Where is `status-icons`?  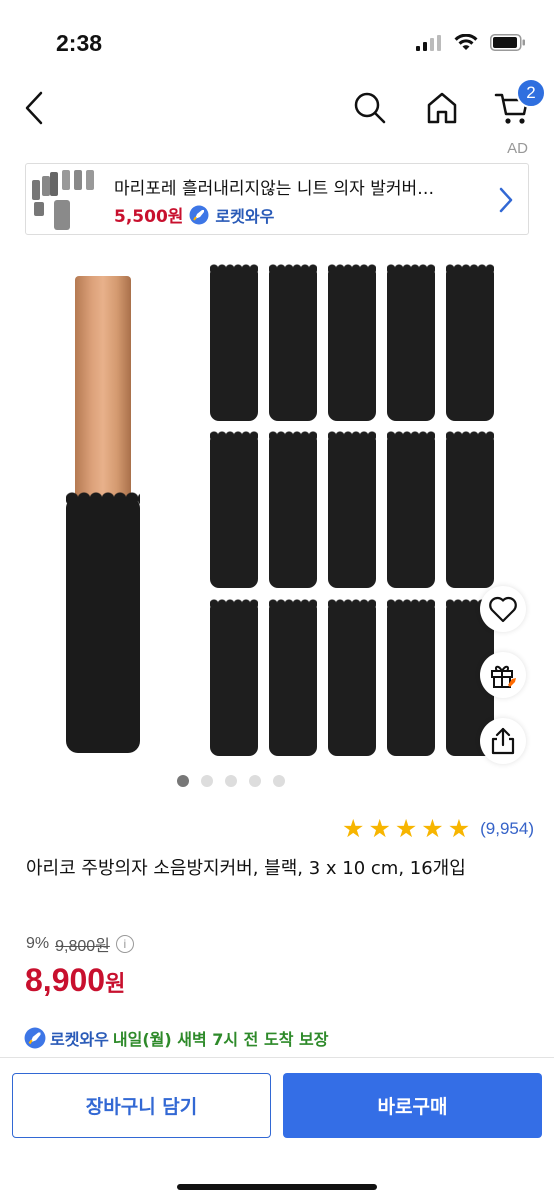
status-icons is located at coordinates (471, 42).